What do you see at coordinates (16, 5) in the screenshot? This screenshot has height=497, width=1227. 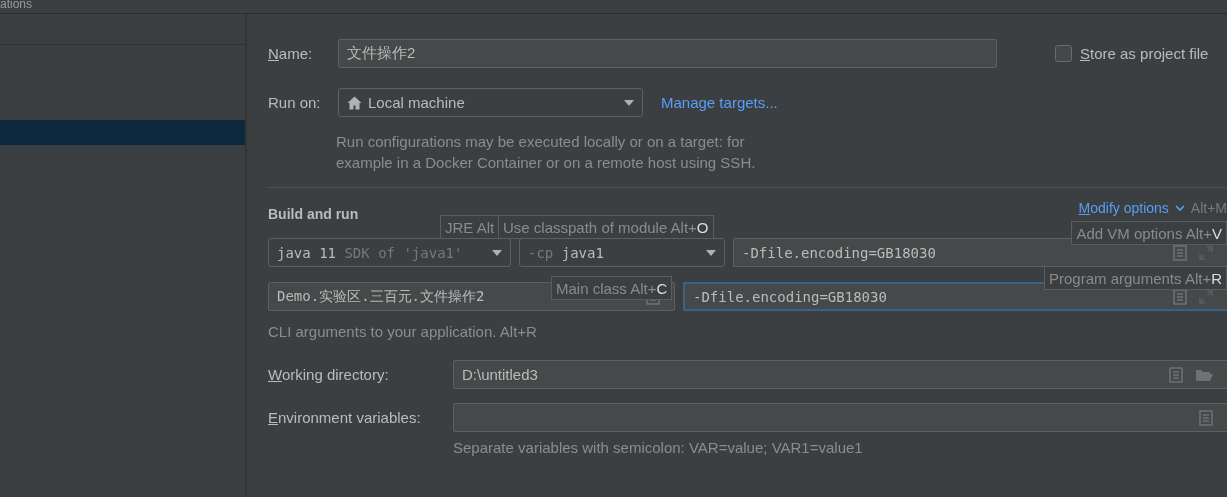 I see `window-title: ations` at bounding box center [16, 5].